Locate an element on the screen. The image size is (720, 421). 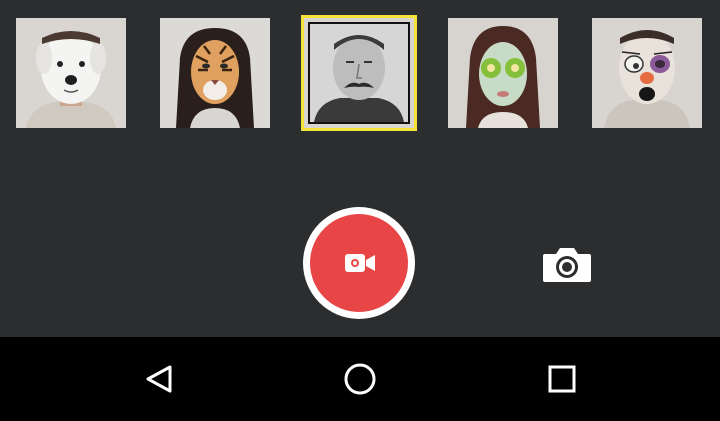
filter-kiwi-eyes-mask is located at coordinates (503, 73).